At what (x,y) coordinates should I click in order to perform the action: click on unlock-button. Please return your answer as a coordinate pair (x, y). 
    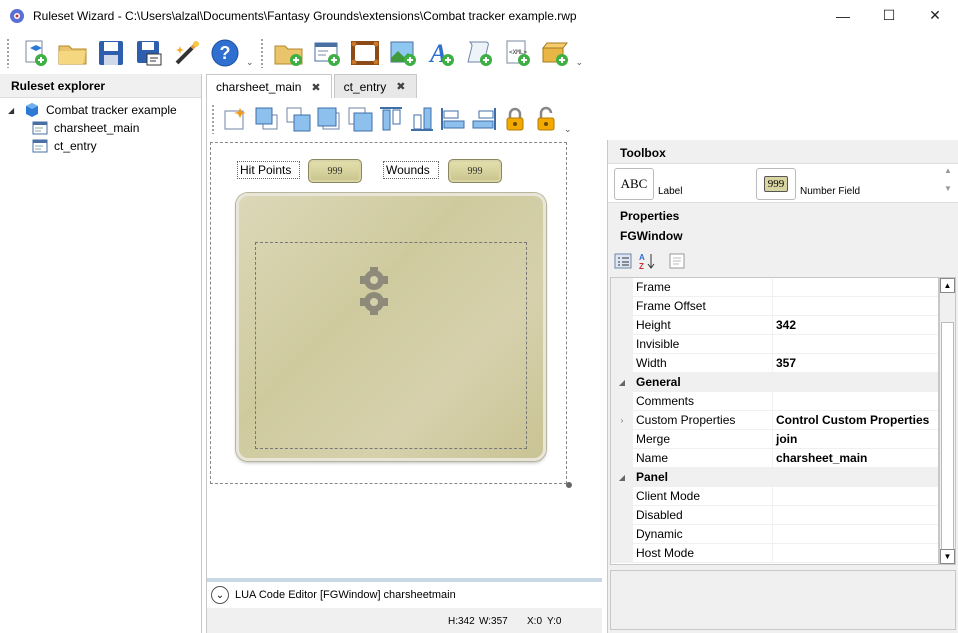
    Looking at the image, I should click on (546, 119).